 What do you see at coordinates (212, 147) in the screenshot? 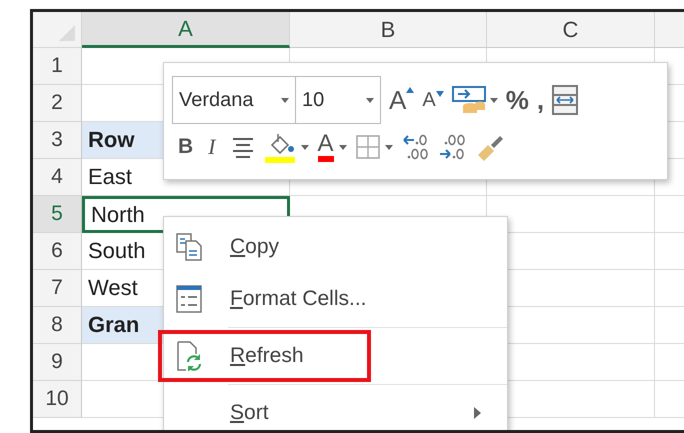
I see `italic-button: I` at bounding box center [212, 147].